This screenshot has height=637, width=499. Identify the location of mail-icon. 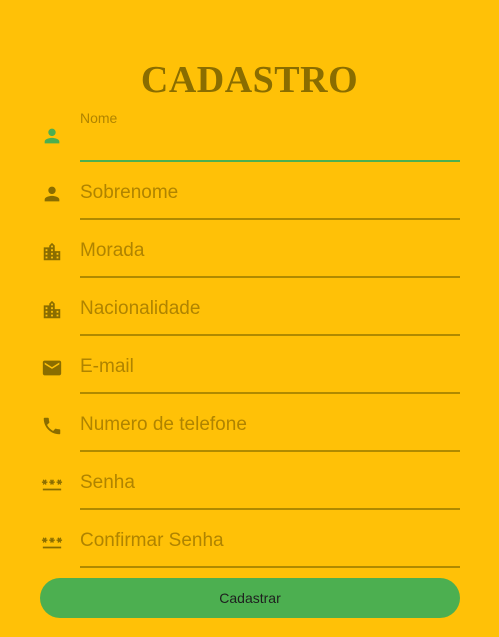
(52, 368).